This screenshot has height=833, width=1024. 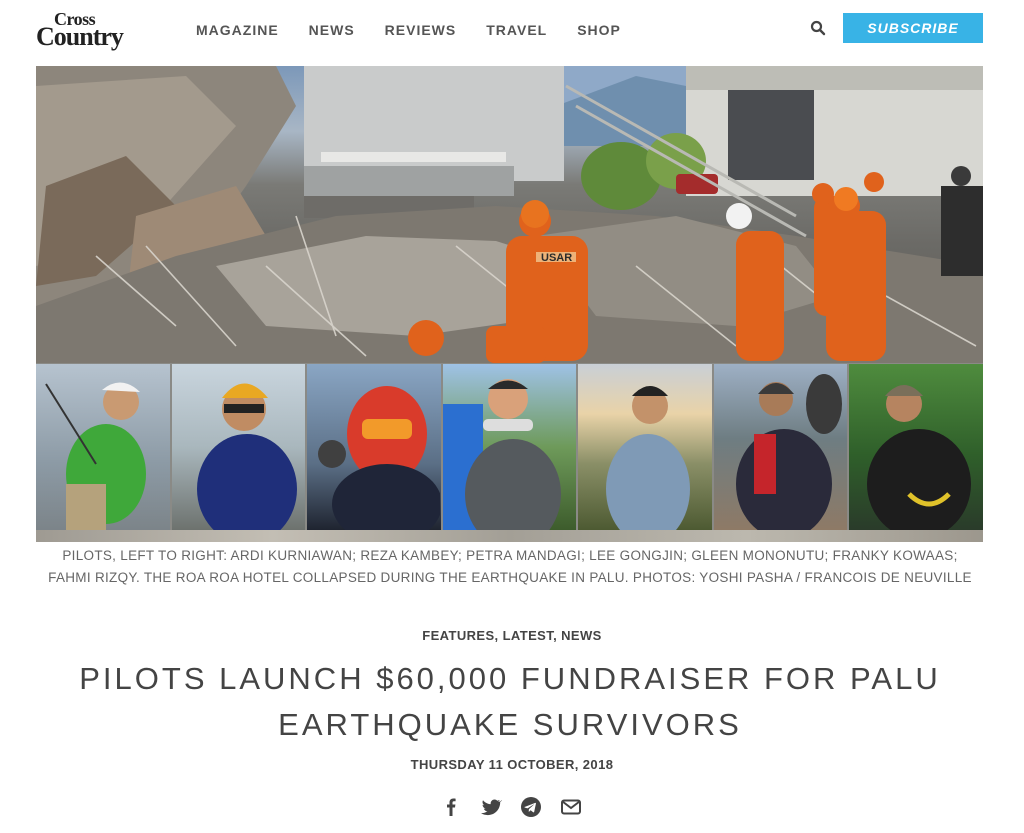 I want to click on search-icon, so click(x=818, y=28).